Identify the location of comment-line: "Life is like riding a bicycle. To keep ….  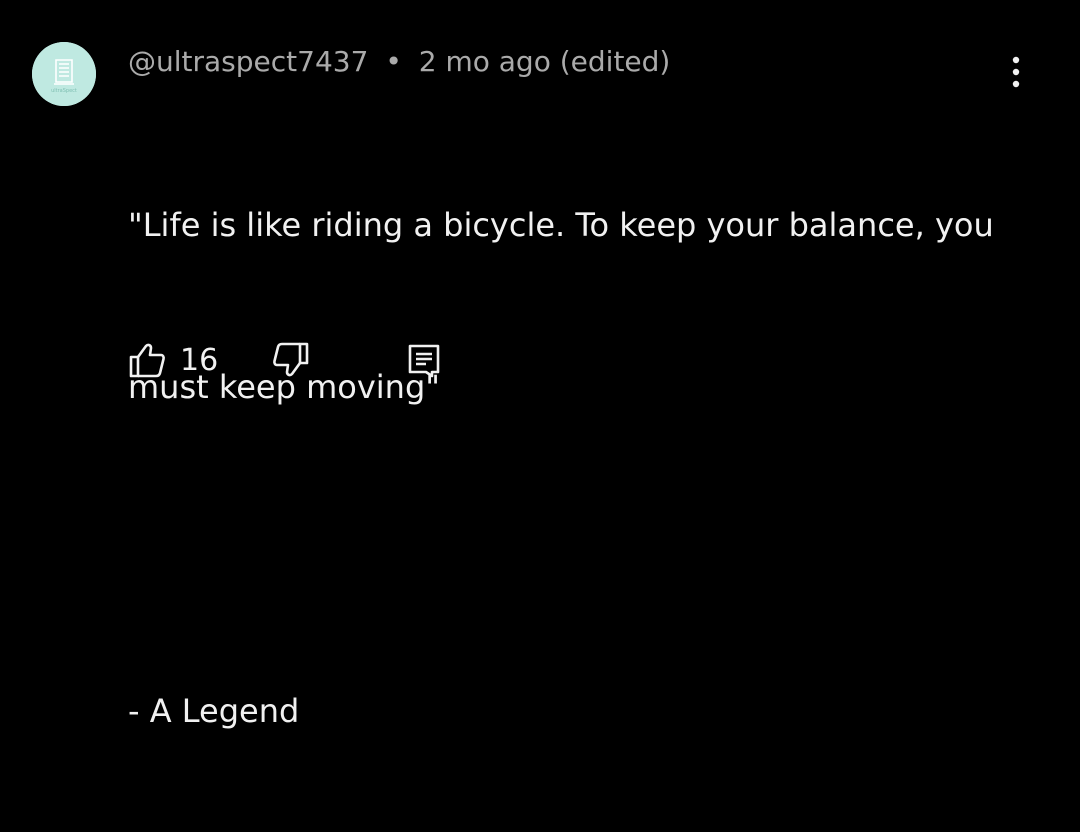
(561, 225).